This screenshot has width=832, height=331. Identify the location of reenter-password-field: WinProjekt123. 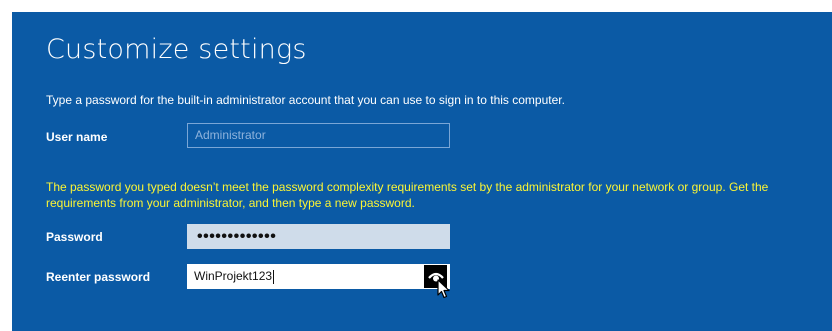
(318, 276).